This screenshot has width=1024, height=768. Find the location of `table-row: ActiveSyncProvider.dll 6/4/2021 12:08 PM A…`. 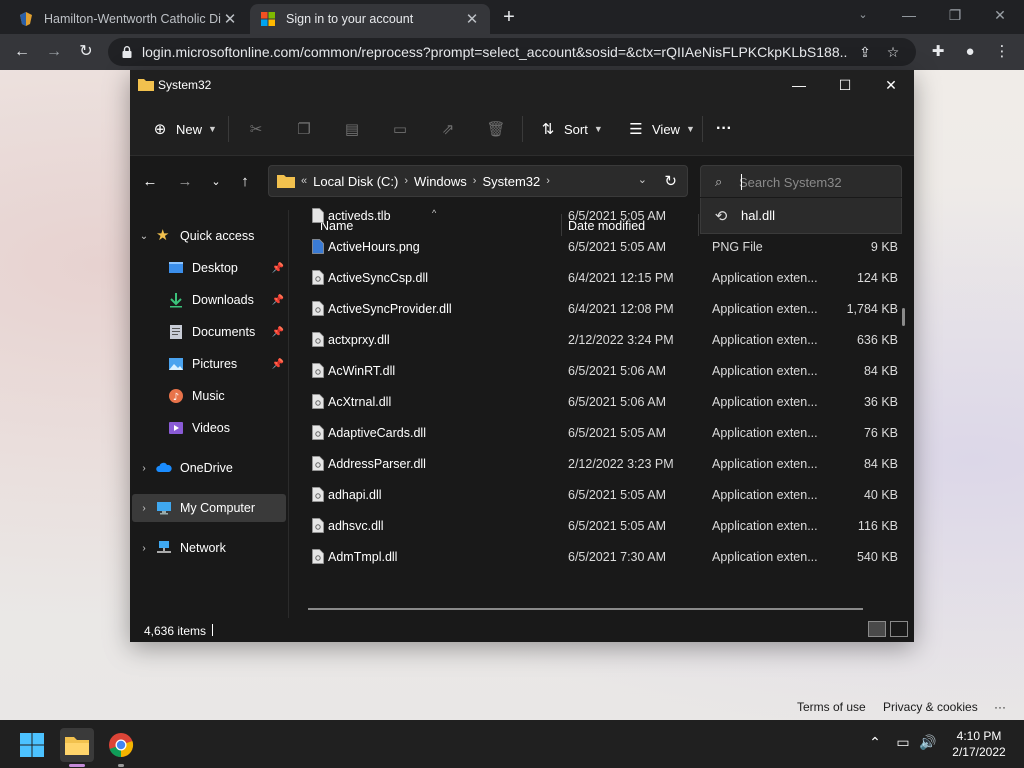

table-row: ActiveSyncProvider.dll 6/4/2021 12:08 PM A… is located at coordinates (602, 308).